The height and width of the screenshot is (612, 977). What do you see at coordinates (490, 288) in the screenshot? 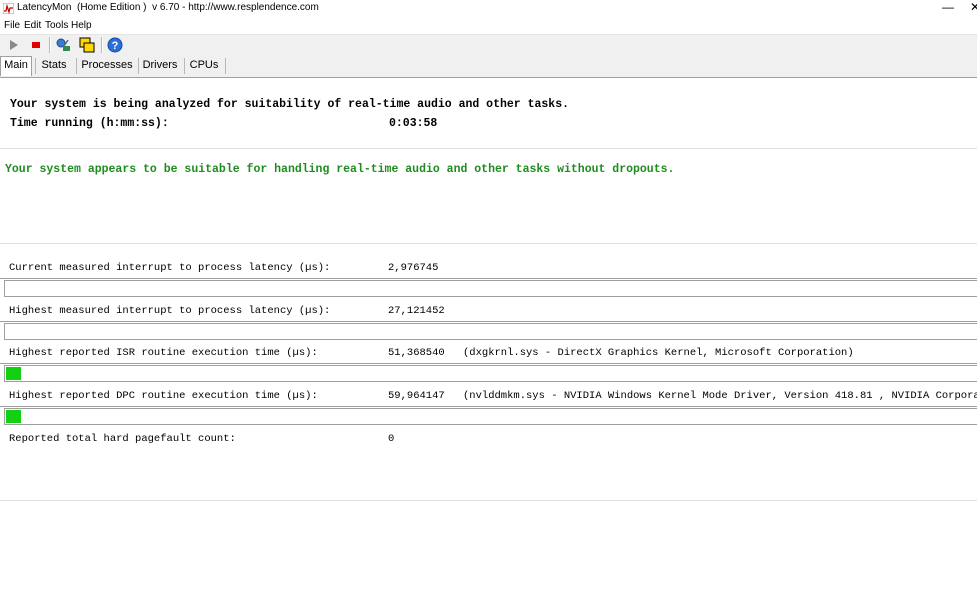
I see `current-latency-gauge` at bounding box center [490, 288].